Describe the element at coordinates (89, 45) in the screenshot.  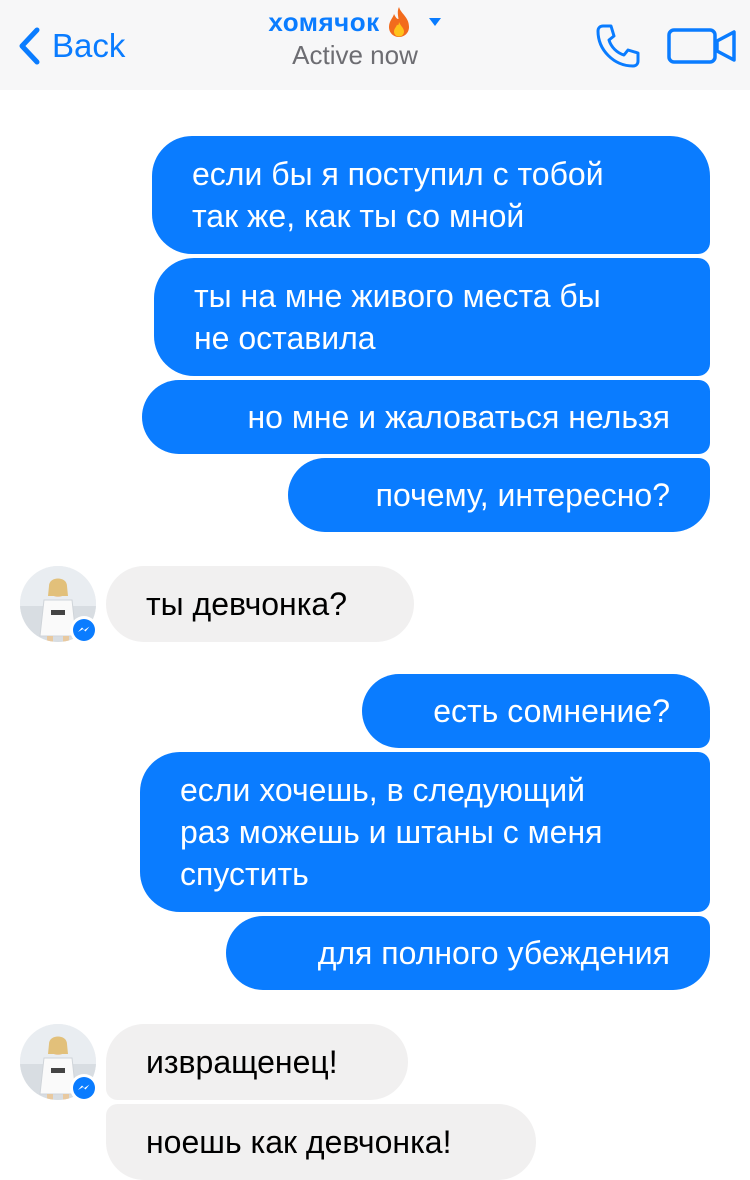
I see `back-label: Back` at that location.